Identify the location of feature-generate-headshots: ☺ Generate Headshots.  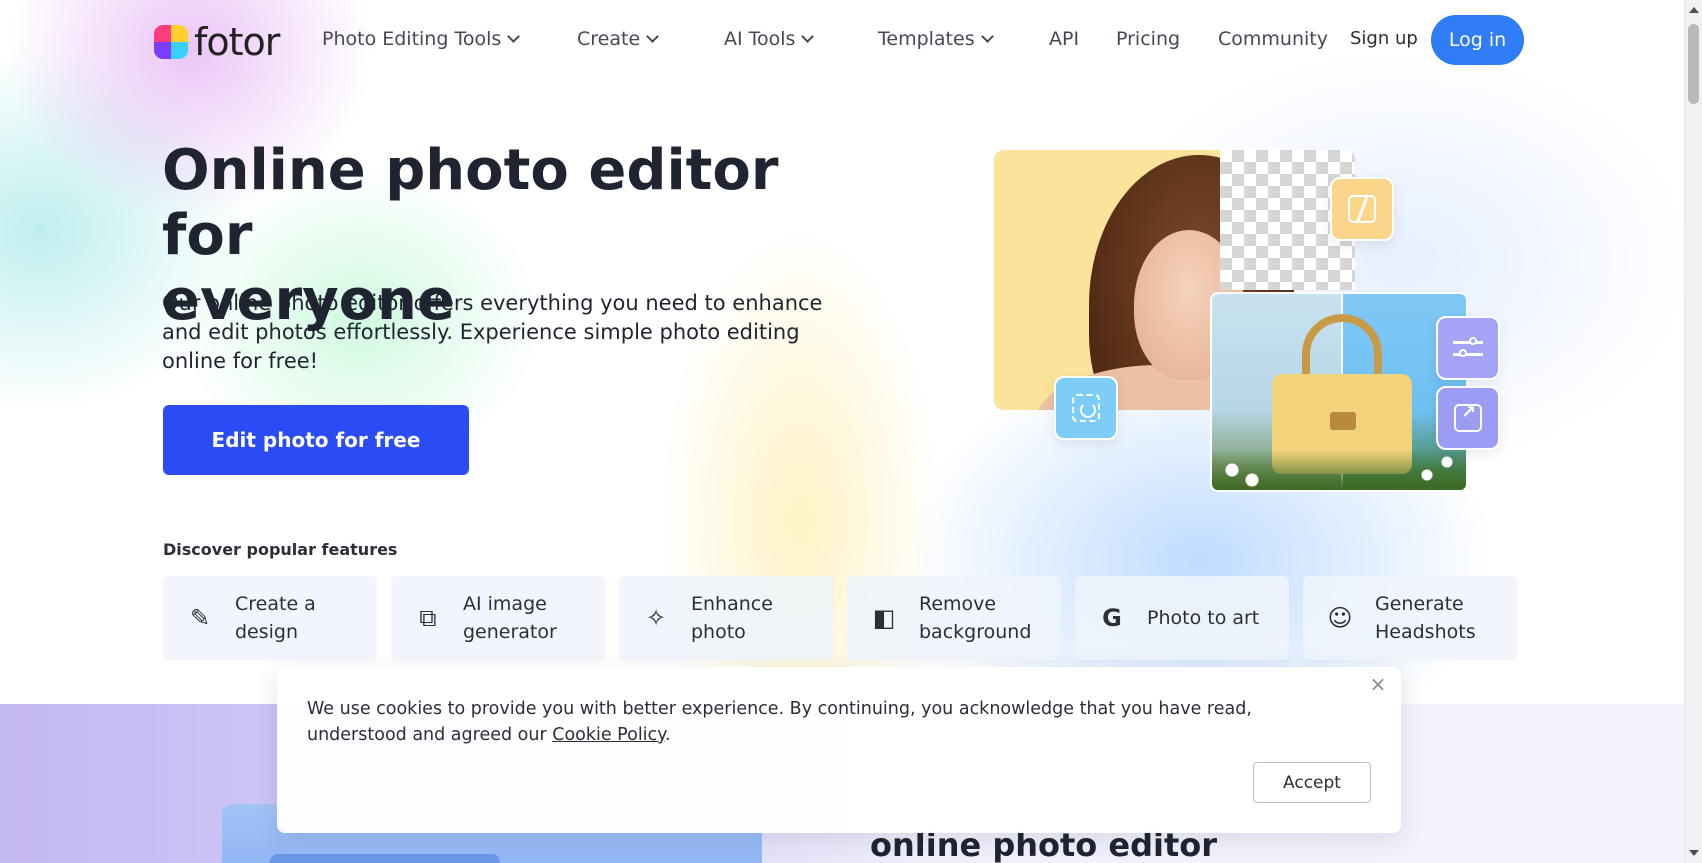
(1410, 618).